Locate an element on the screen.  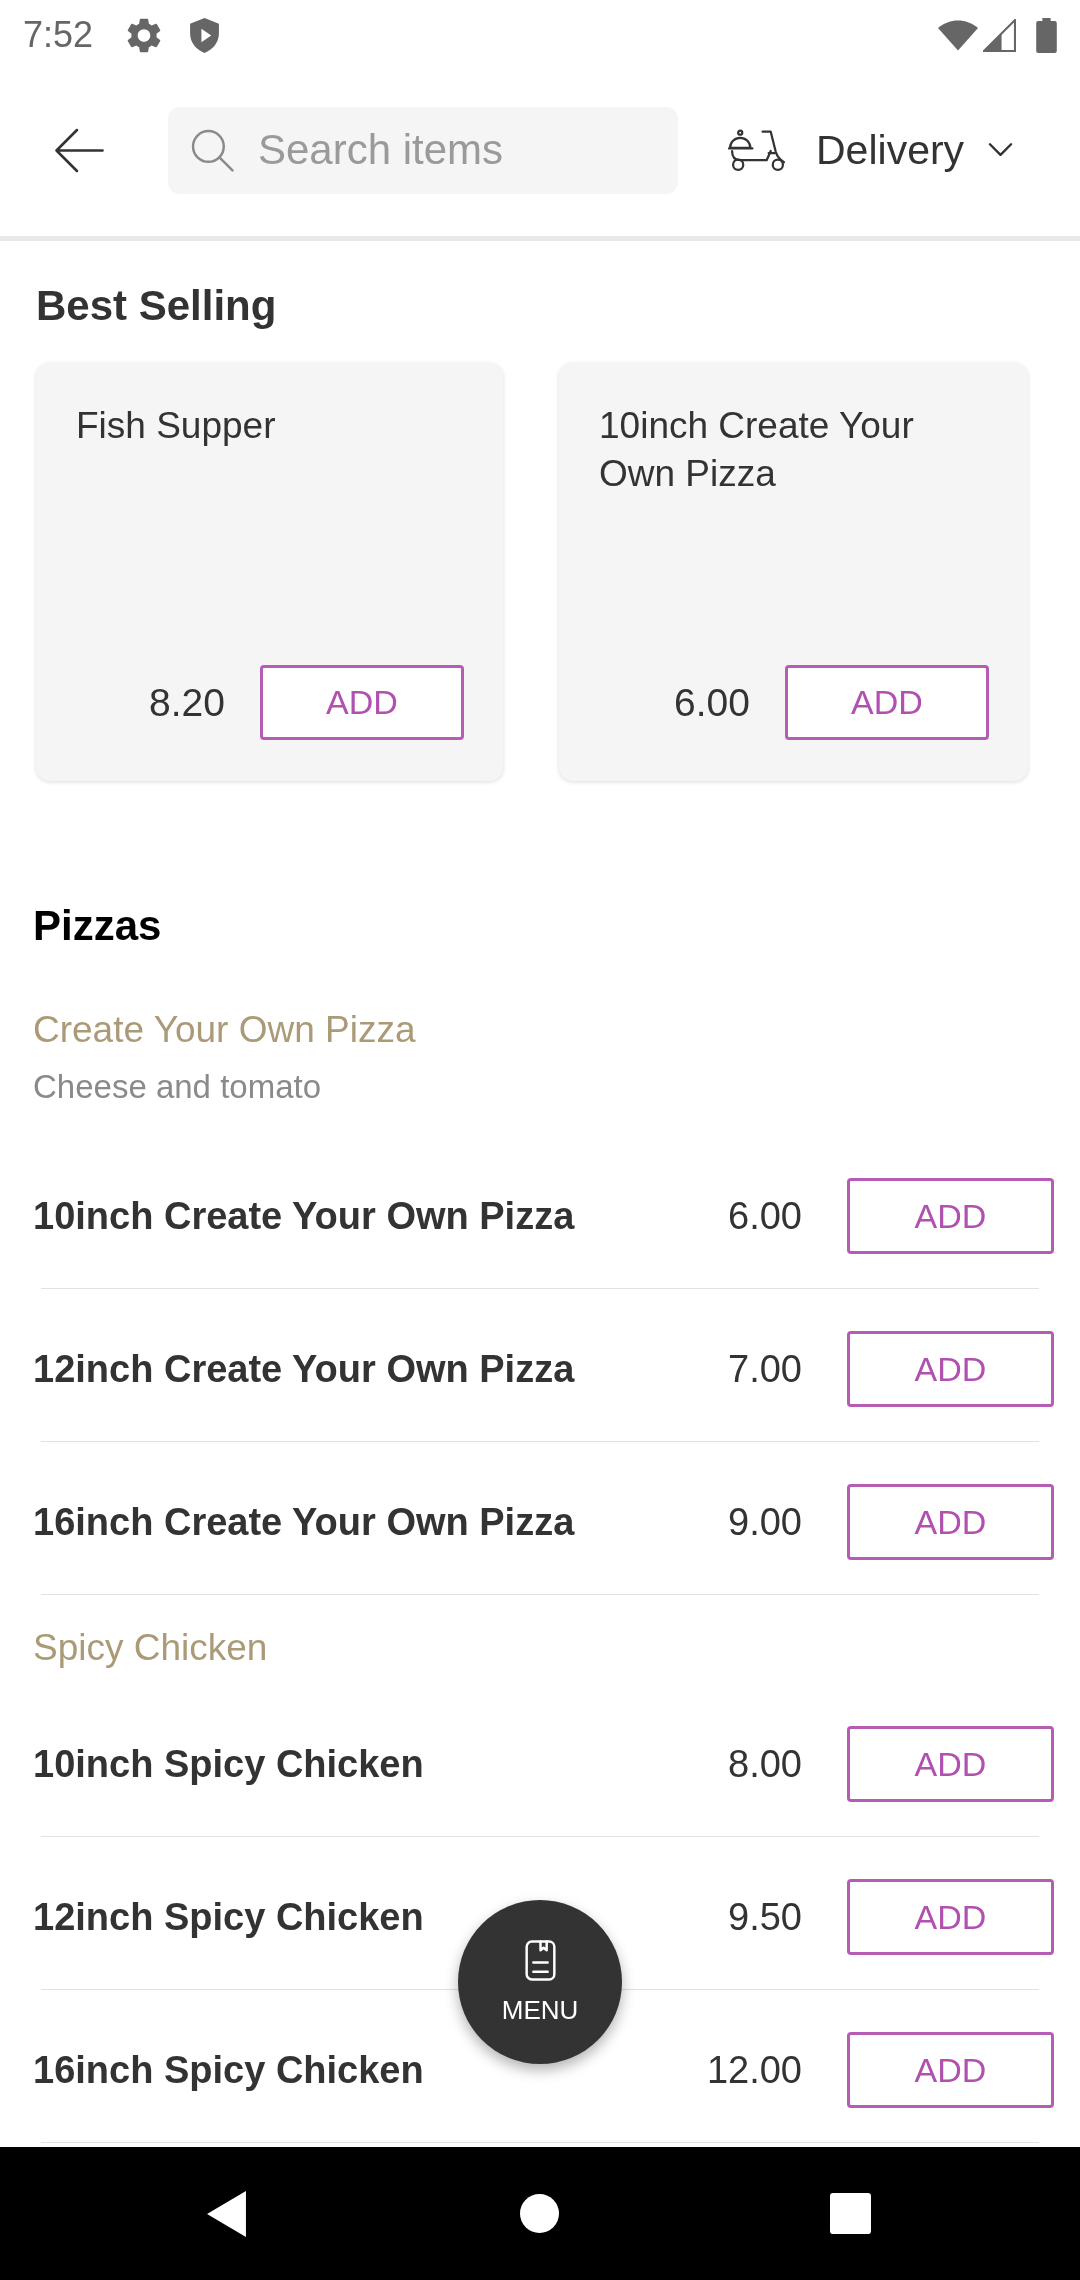
signal-icon is located at coordinates (999, 35).